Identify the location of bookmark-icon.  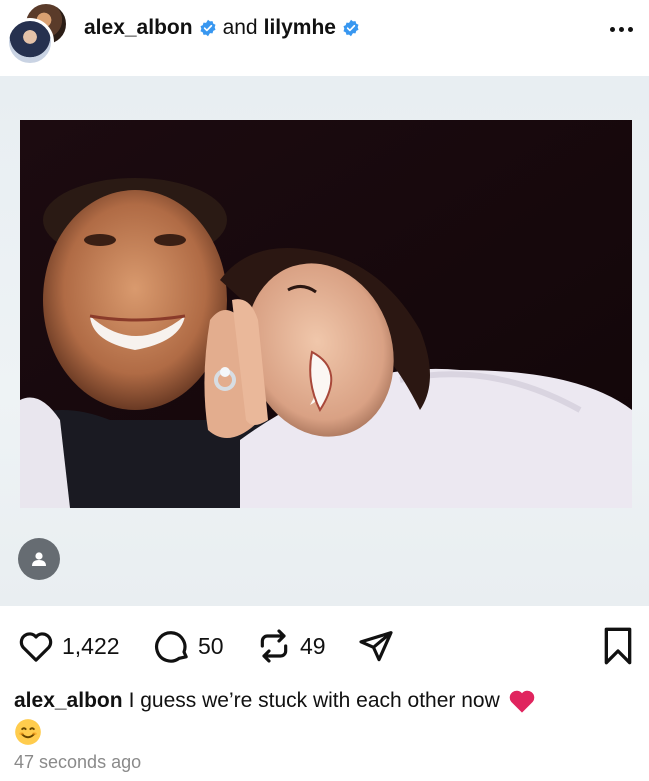
(618, 646).